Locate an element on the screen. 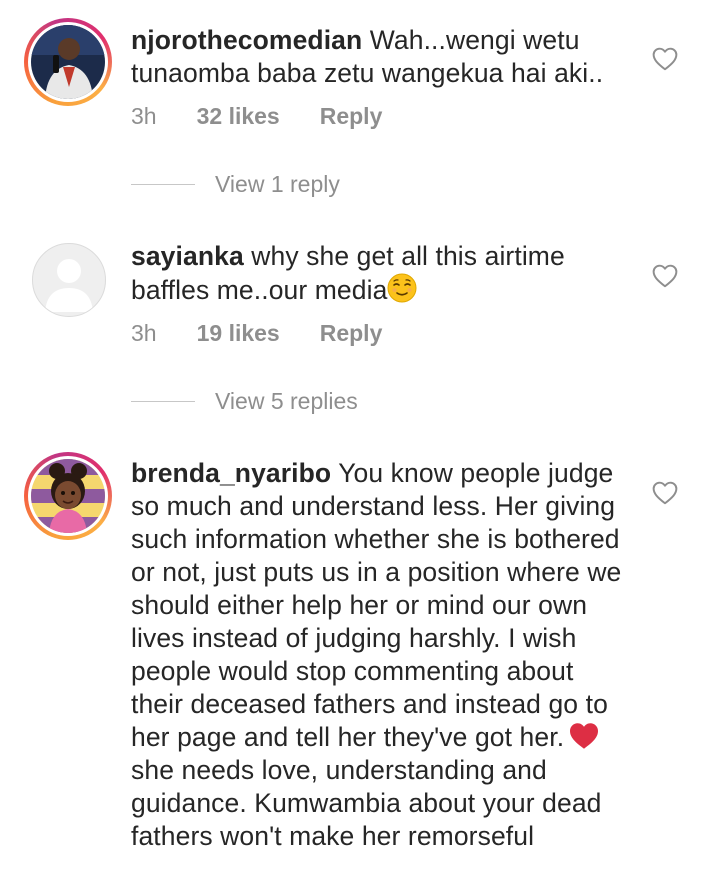 Image resolution: width=720 pixels, height=889 pixels. comment-username: brenda_nyaribo is located at coordinates (231, 473).